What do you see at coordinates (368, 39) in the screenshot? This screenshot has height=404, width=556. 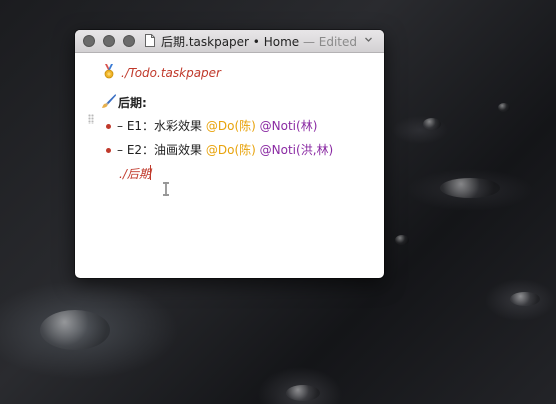 I see `chevron-down-icon` at bounding box center [368, 39].